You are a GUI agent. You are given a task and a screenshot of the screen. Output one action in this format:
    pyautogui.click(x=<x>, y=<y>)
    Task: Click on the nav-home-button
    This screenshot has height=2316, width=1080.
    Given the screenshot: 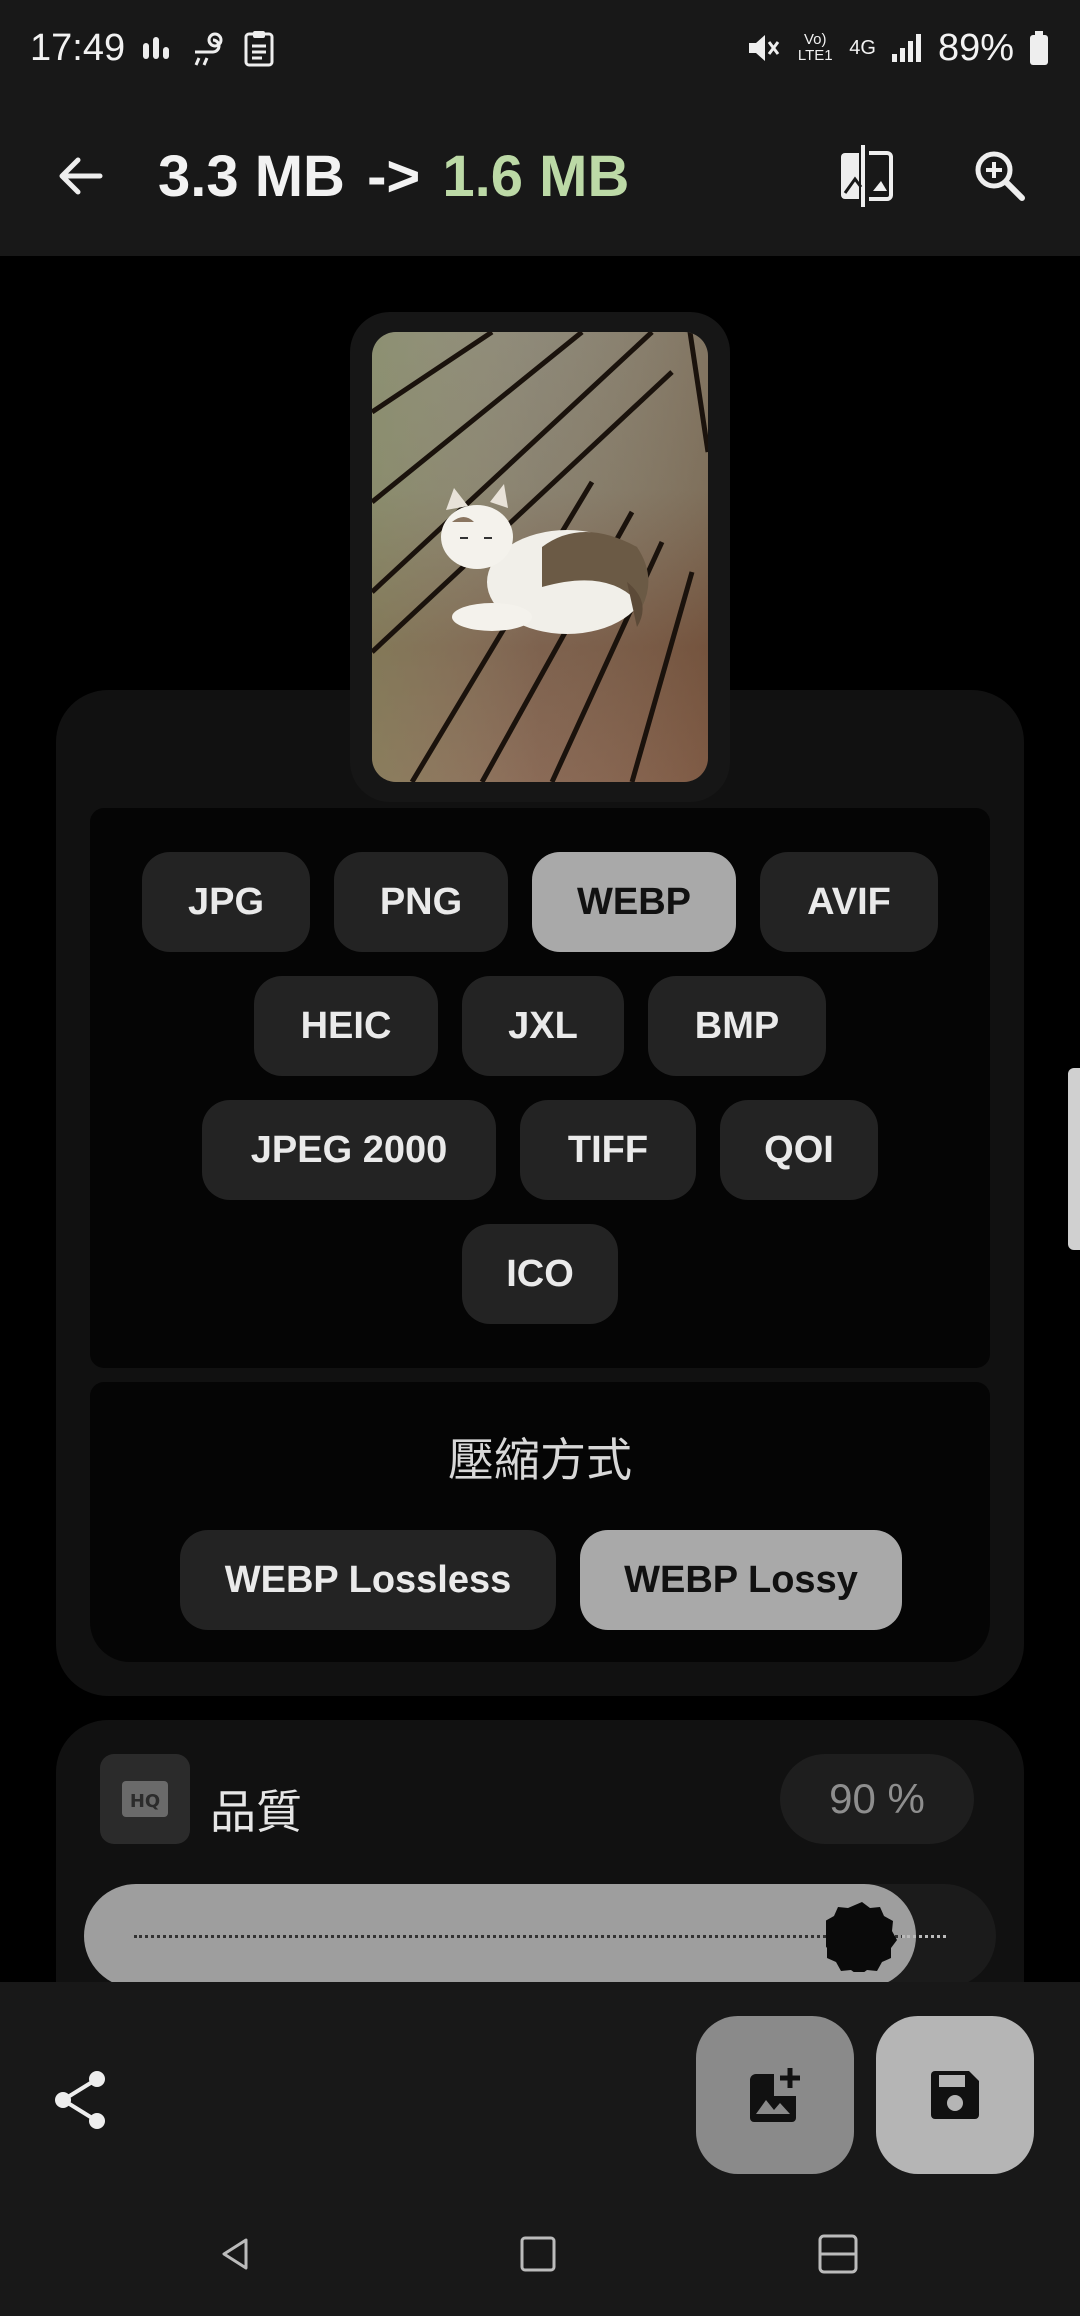 What is the action you would take?
    pyautogui.click(x=538, y=2254)
    